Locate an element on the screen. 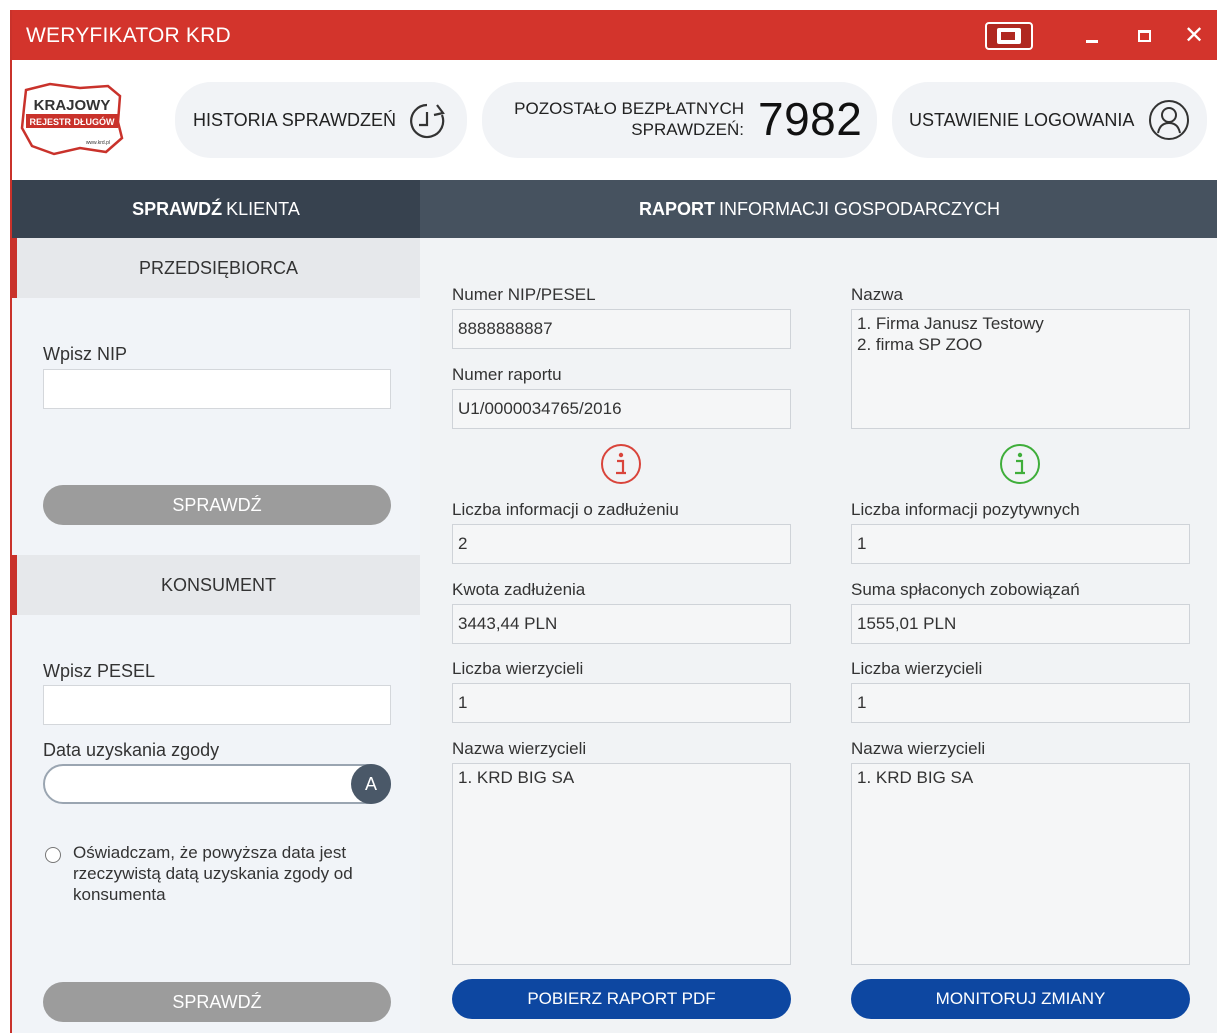 Image resolution: width=1217 pixels, height=1033 pixels. history-label: HISTORIA SPRAWDZEŃ is located at coordinates (295, 119).